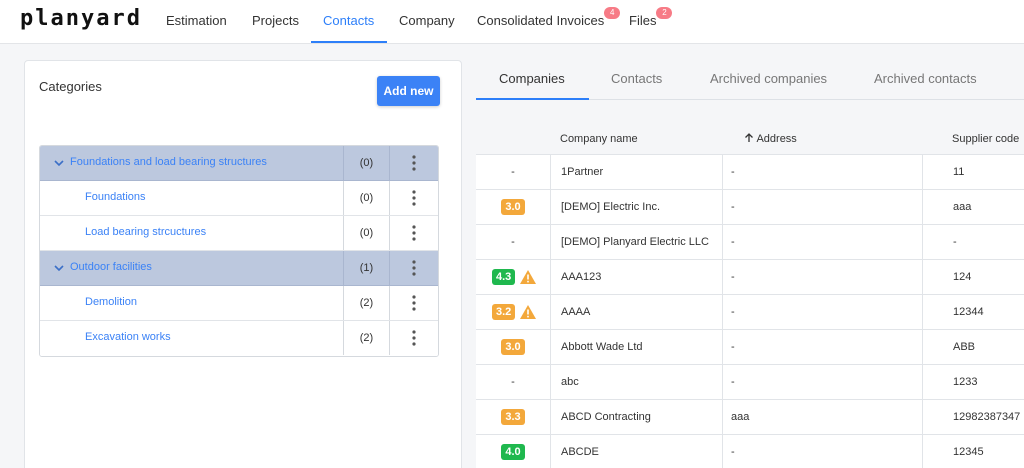  Describe the element at coordinates (111, 267) in the screenshot. I see `category-label: Outdoor facilities` at that location.